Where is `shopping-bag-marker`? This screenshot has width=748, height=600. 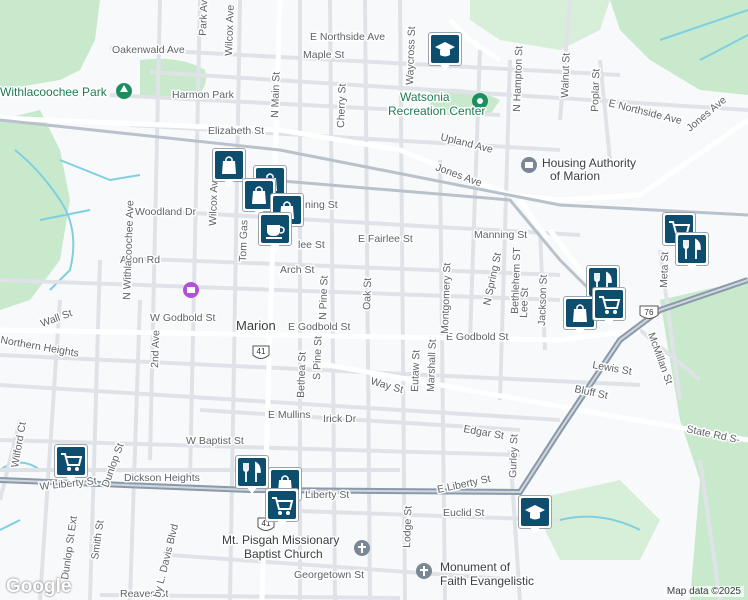
shopping-bag-marker is located at coordinates (229, 168).